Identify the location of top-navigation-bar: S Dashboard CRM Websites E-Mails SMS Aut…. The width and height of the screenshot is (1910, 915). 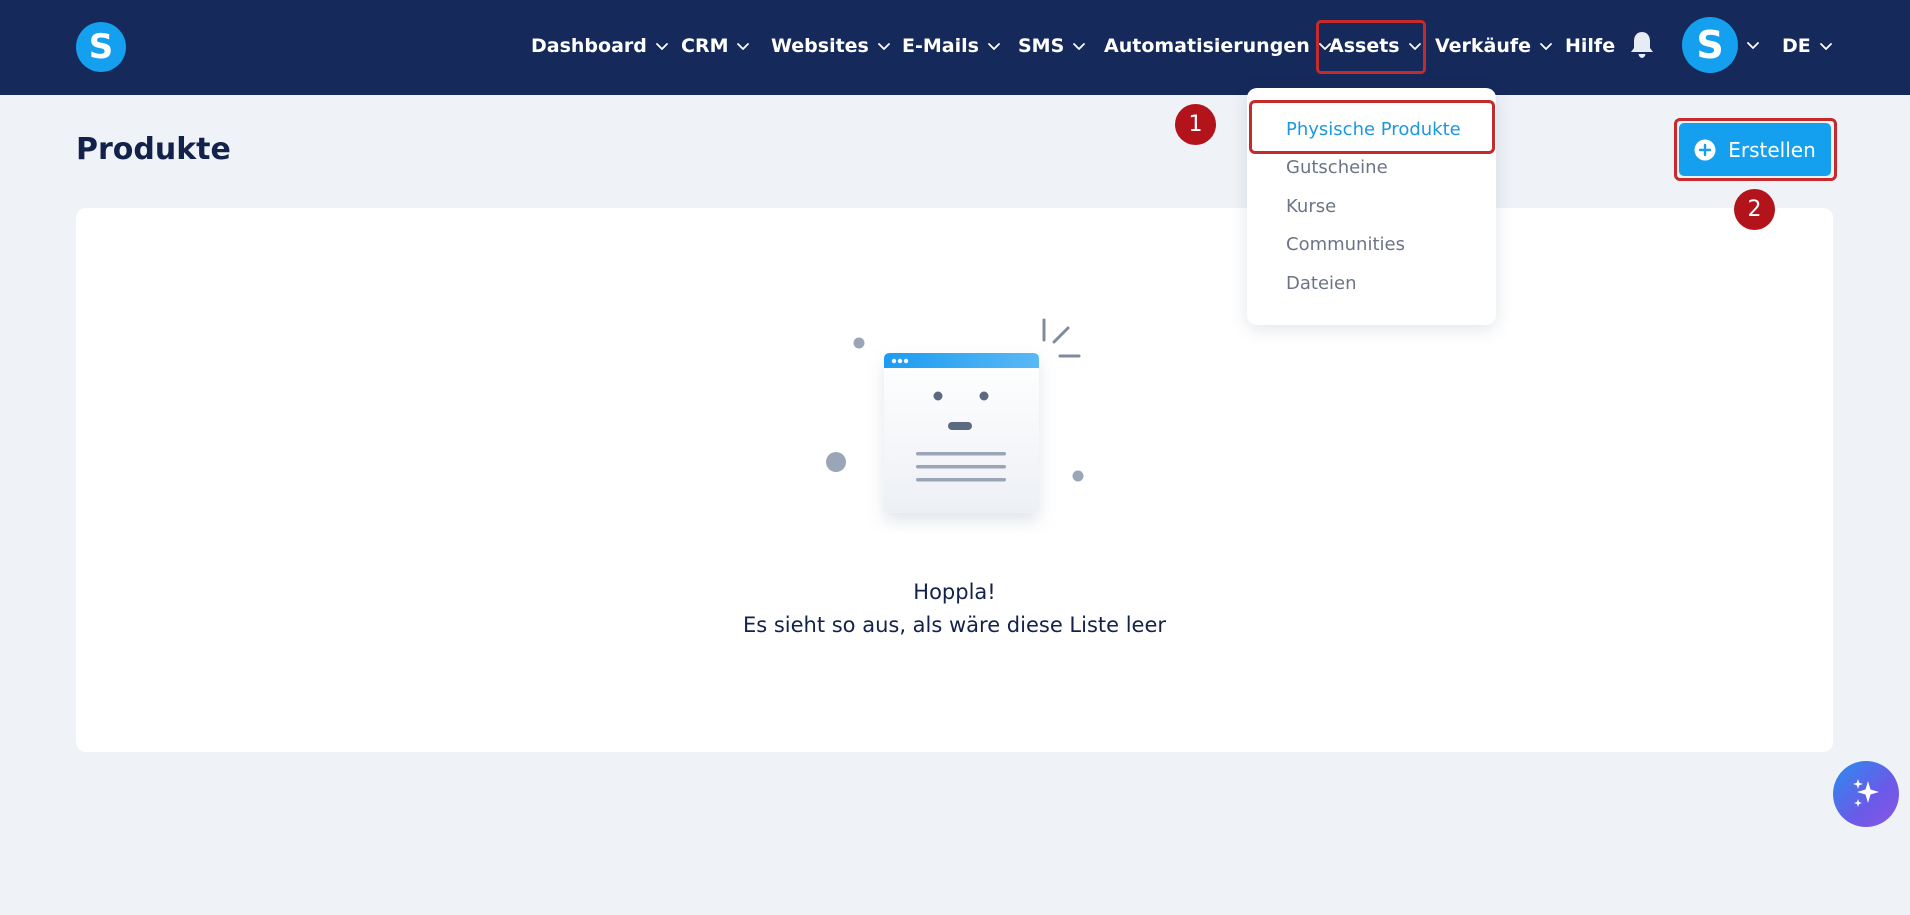
(955, 47).